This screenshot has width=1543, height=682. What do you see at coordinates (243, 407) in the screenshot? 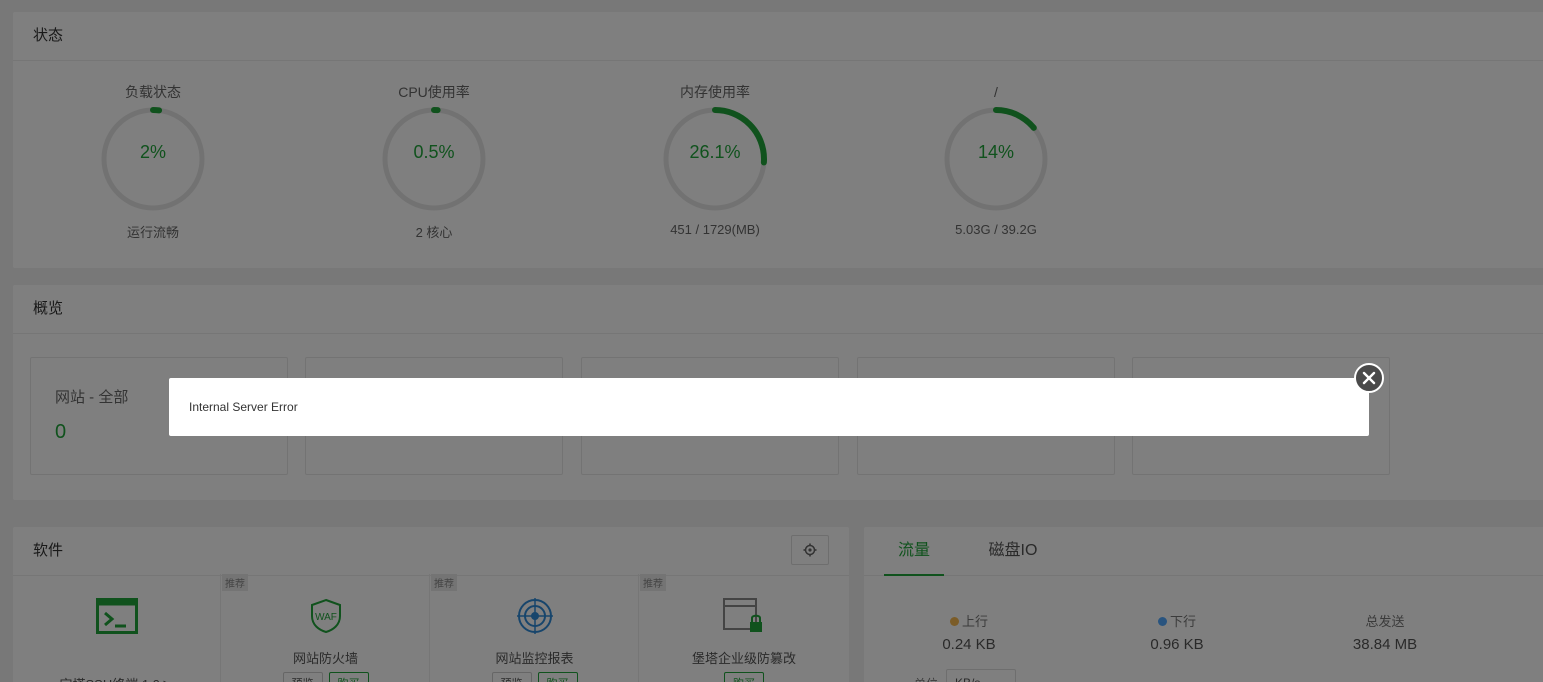
I see `error-message: Internal Server Error` at bounding box center [243, 407].